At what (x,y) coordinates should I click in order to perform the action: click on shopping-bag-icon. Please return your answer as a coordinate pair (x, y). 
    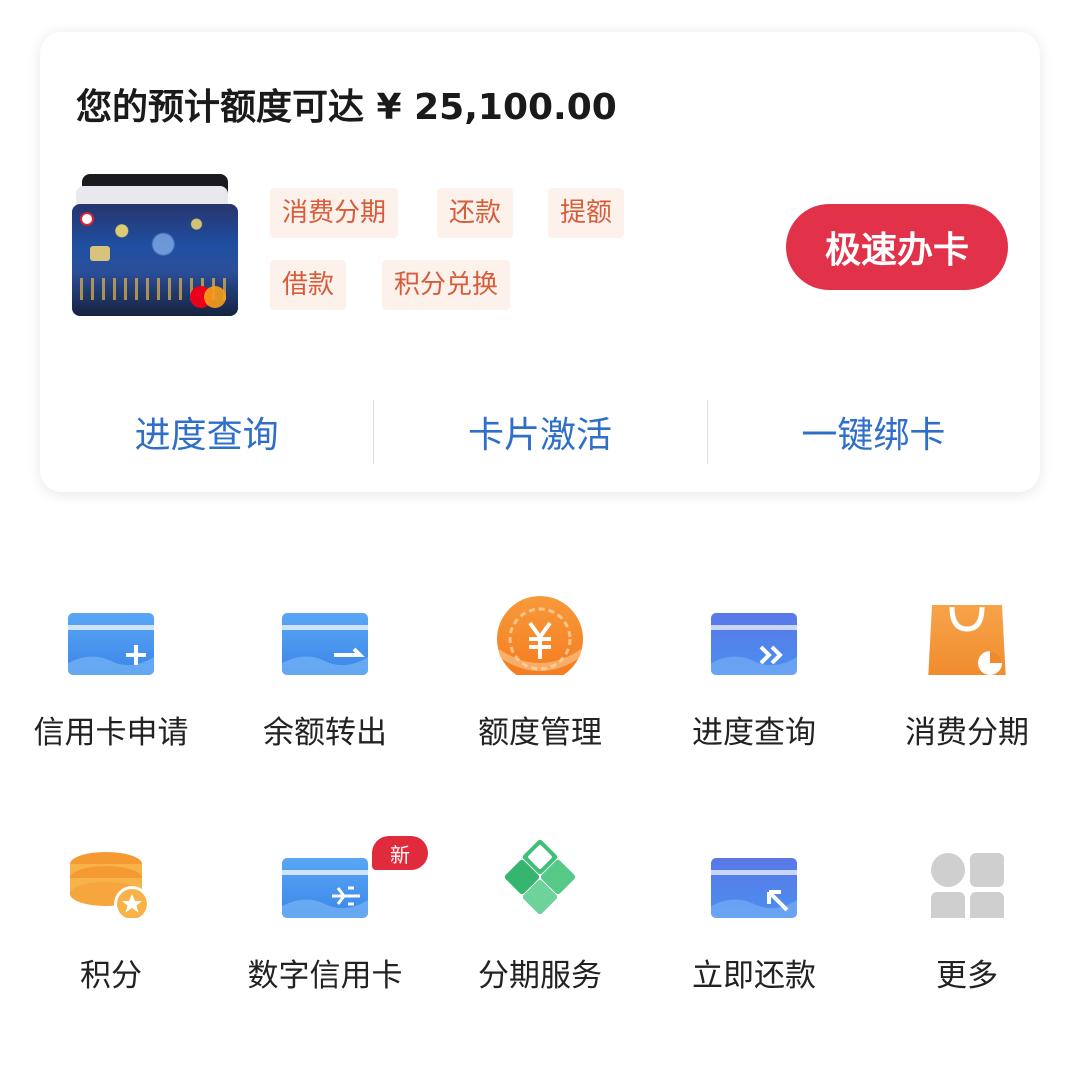
    Looking at the image, I should click on (967, 640).